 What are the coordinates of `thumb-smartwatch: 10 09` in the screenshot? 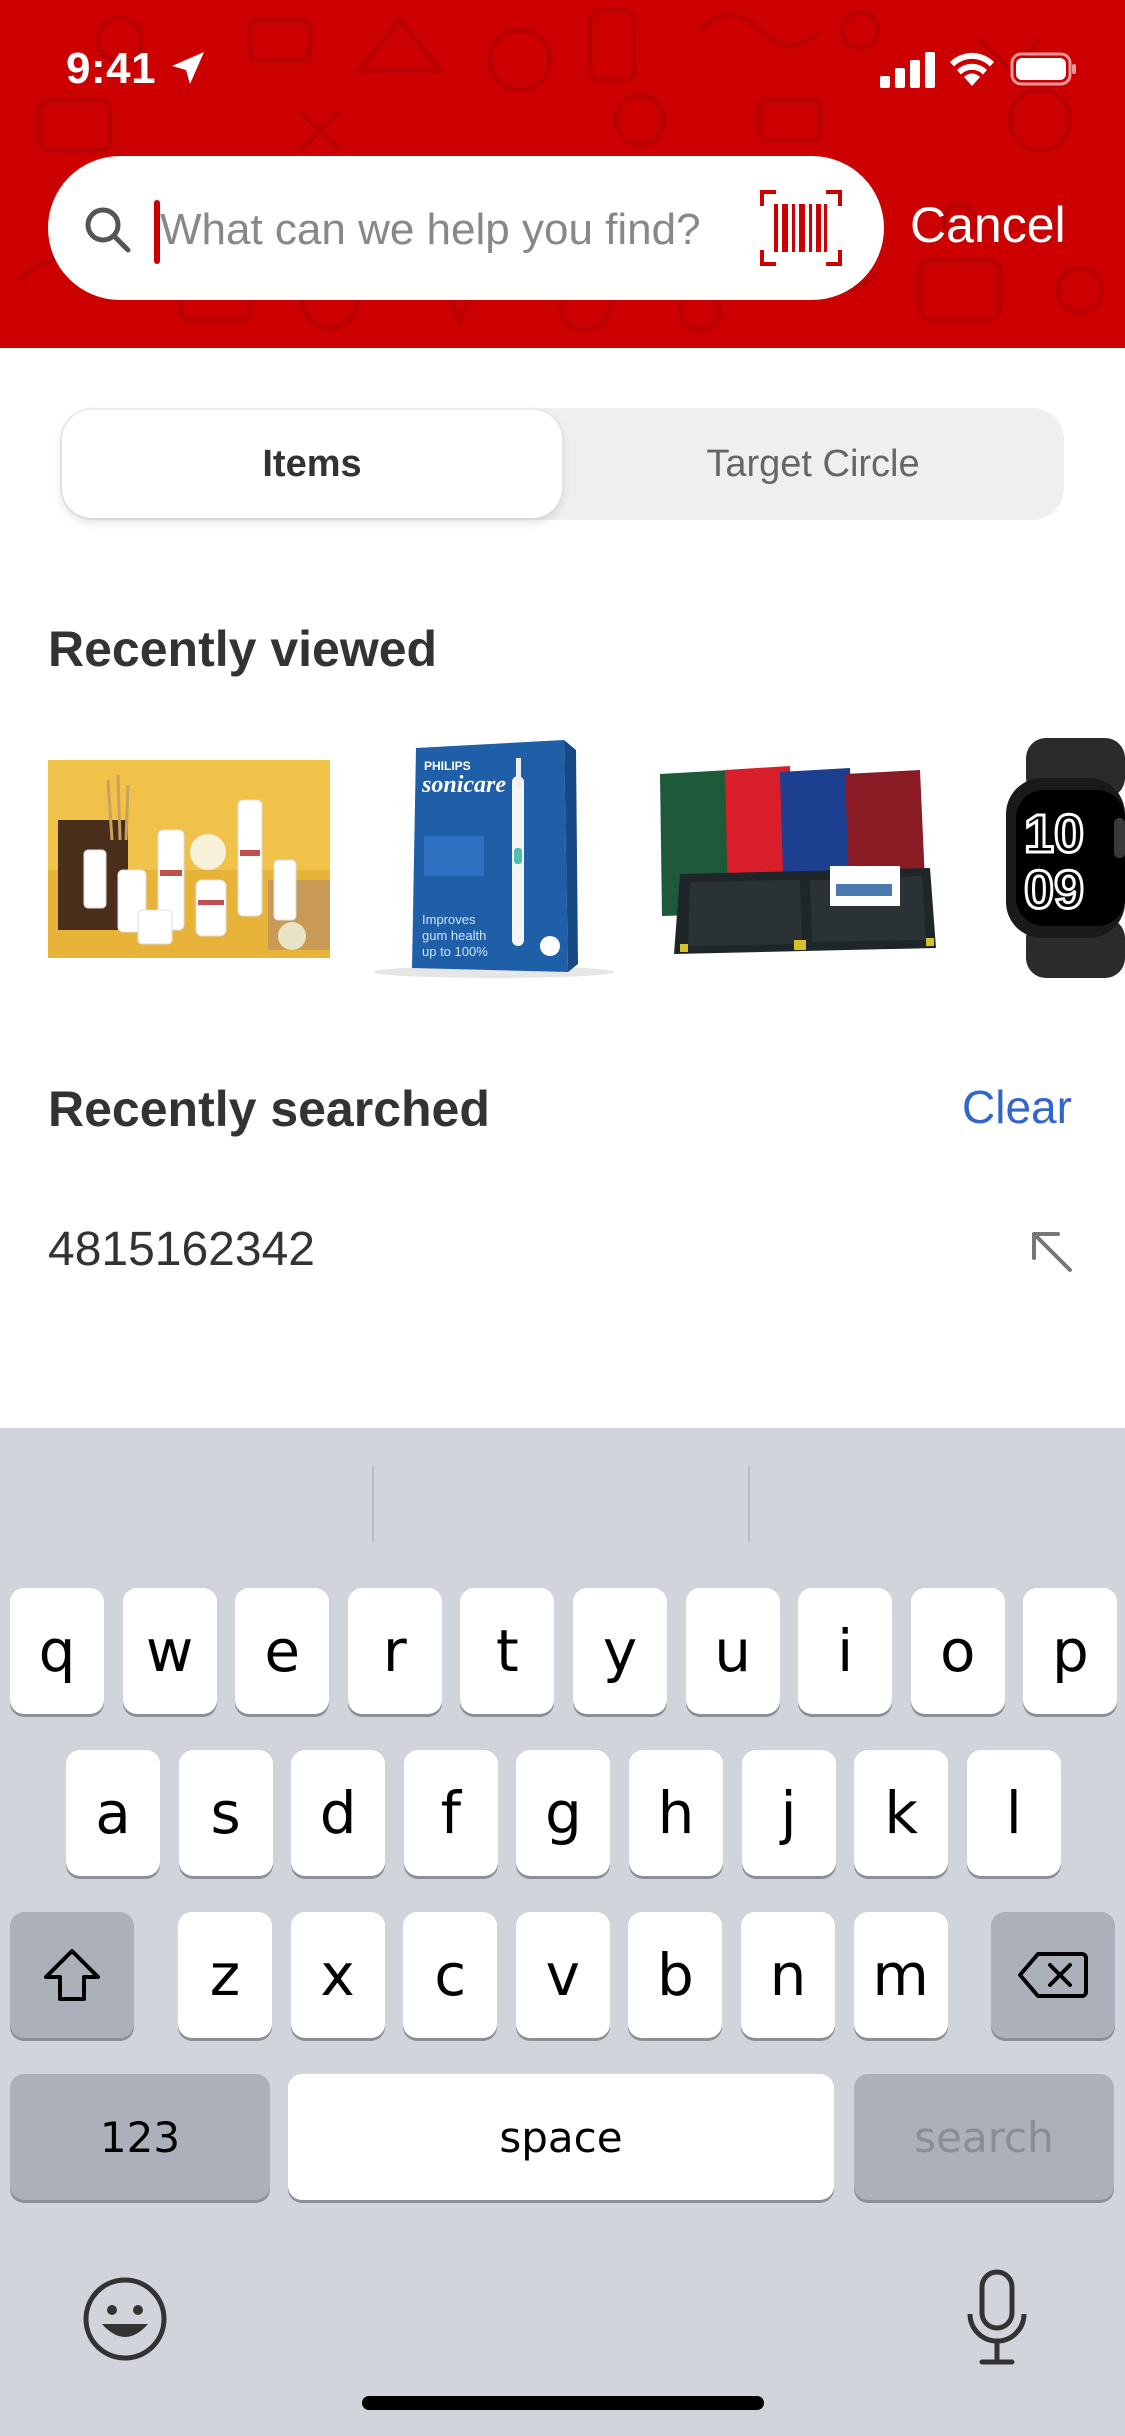 It's located at (1060, 858).